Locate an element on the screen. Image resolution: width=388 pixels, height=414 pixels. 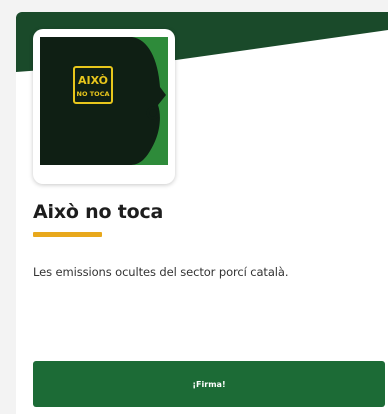
campaign-title: Això no toca is located at coordinates (98, 212).